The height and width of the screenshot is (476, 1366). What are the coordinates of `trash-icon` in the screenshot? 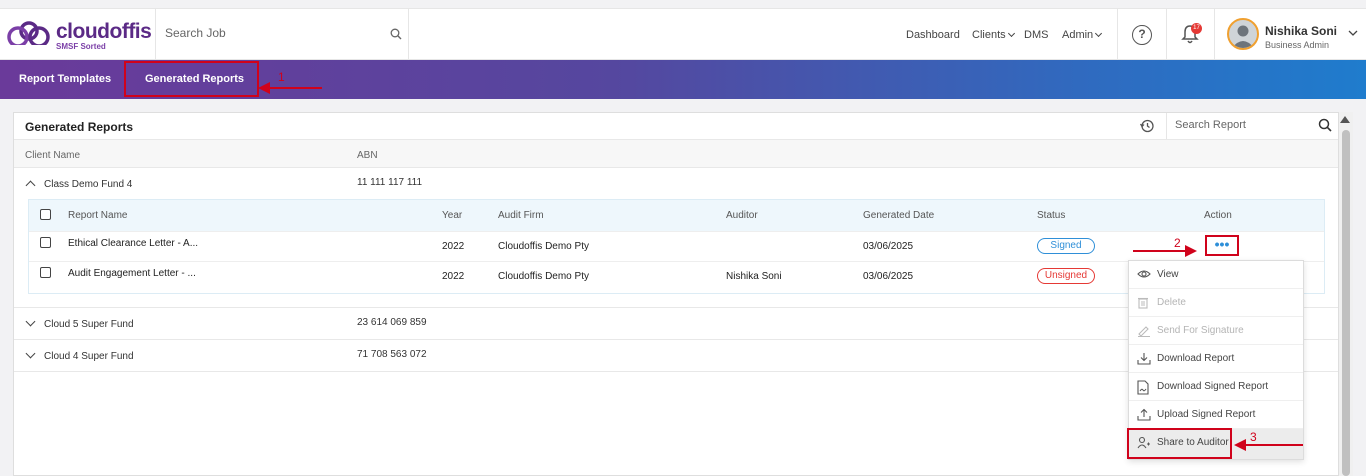 It's located at (1143, 303).